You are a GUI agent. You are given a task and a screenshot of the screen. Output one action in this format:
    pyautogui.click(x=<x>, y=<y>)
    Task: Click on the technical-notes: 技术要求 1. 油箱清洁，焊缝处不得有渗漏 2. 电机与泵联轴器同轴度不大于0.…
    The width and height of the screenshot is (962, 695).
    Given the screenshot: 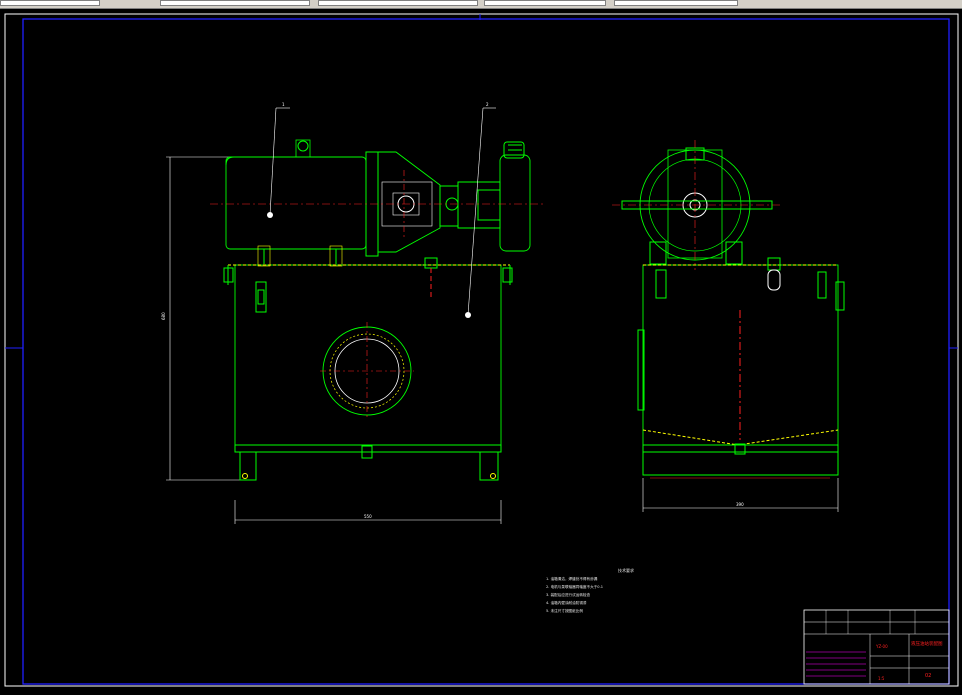 What is the action you would take?
    pyautogui.click(x=616, y=591)
    